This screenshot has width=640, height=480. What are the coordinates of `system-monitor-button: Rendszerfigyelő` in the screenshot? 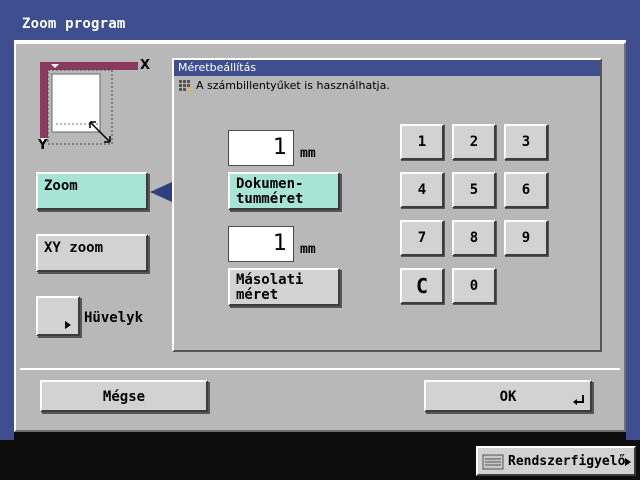 It's located at (556, 461).